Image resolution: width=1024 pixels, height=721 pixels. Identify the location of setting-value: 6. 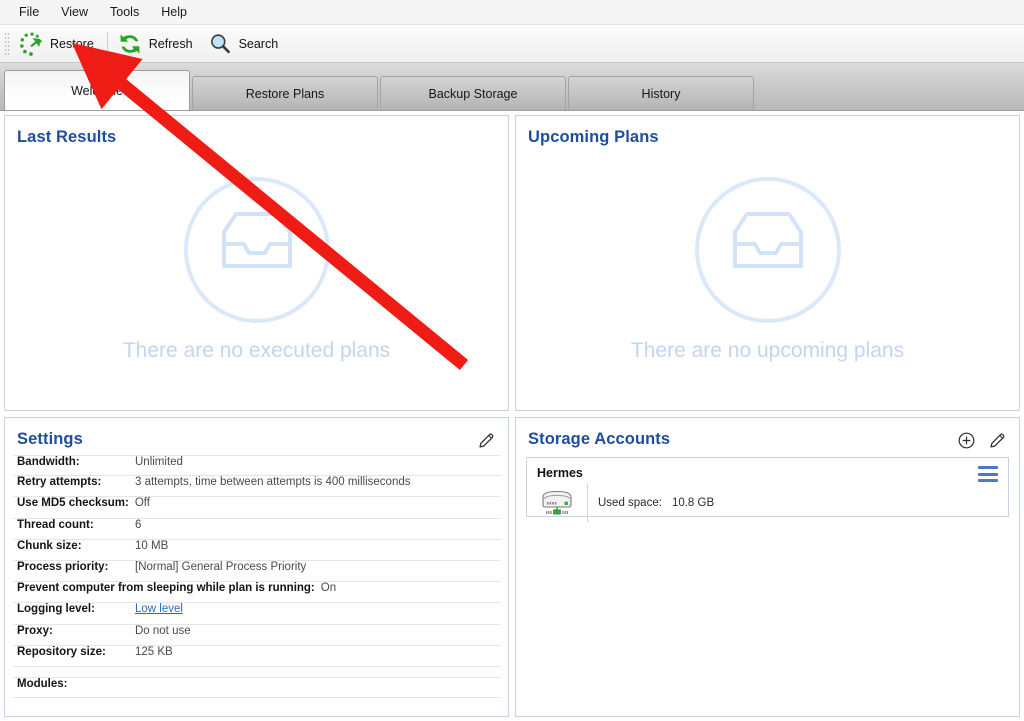
(138, 524).